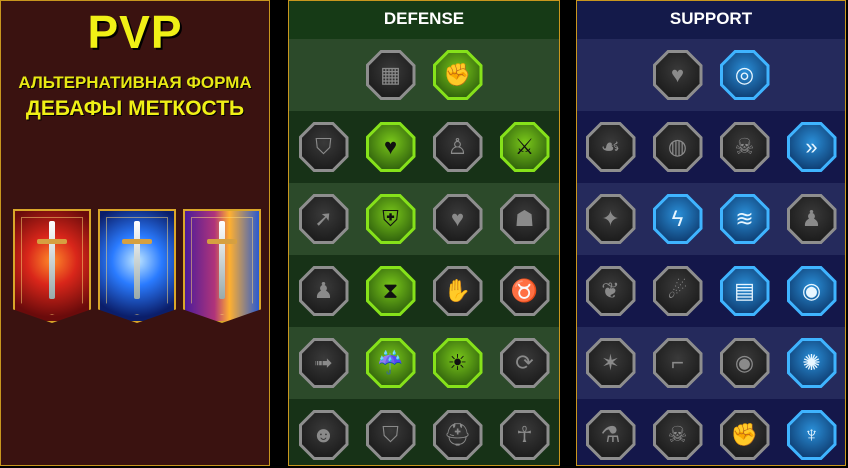 This screenshot has width=848, height=468. I want to click on glyph: ☄, so click(677, 290).